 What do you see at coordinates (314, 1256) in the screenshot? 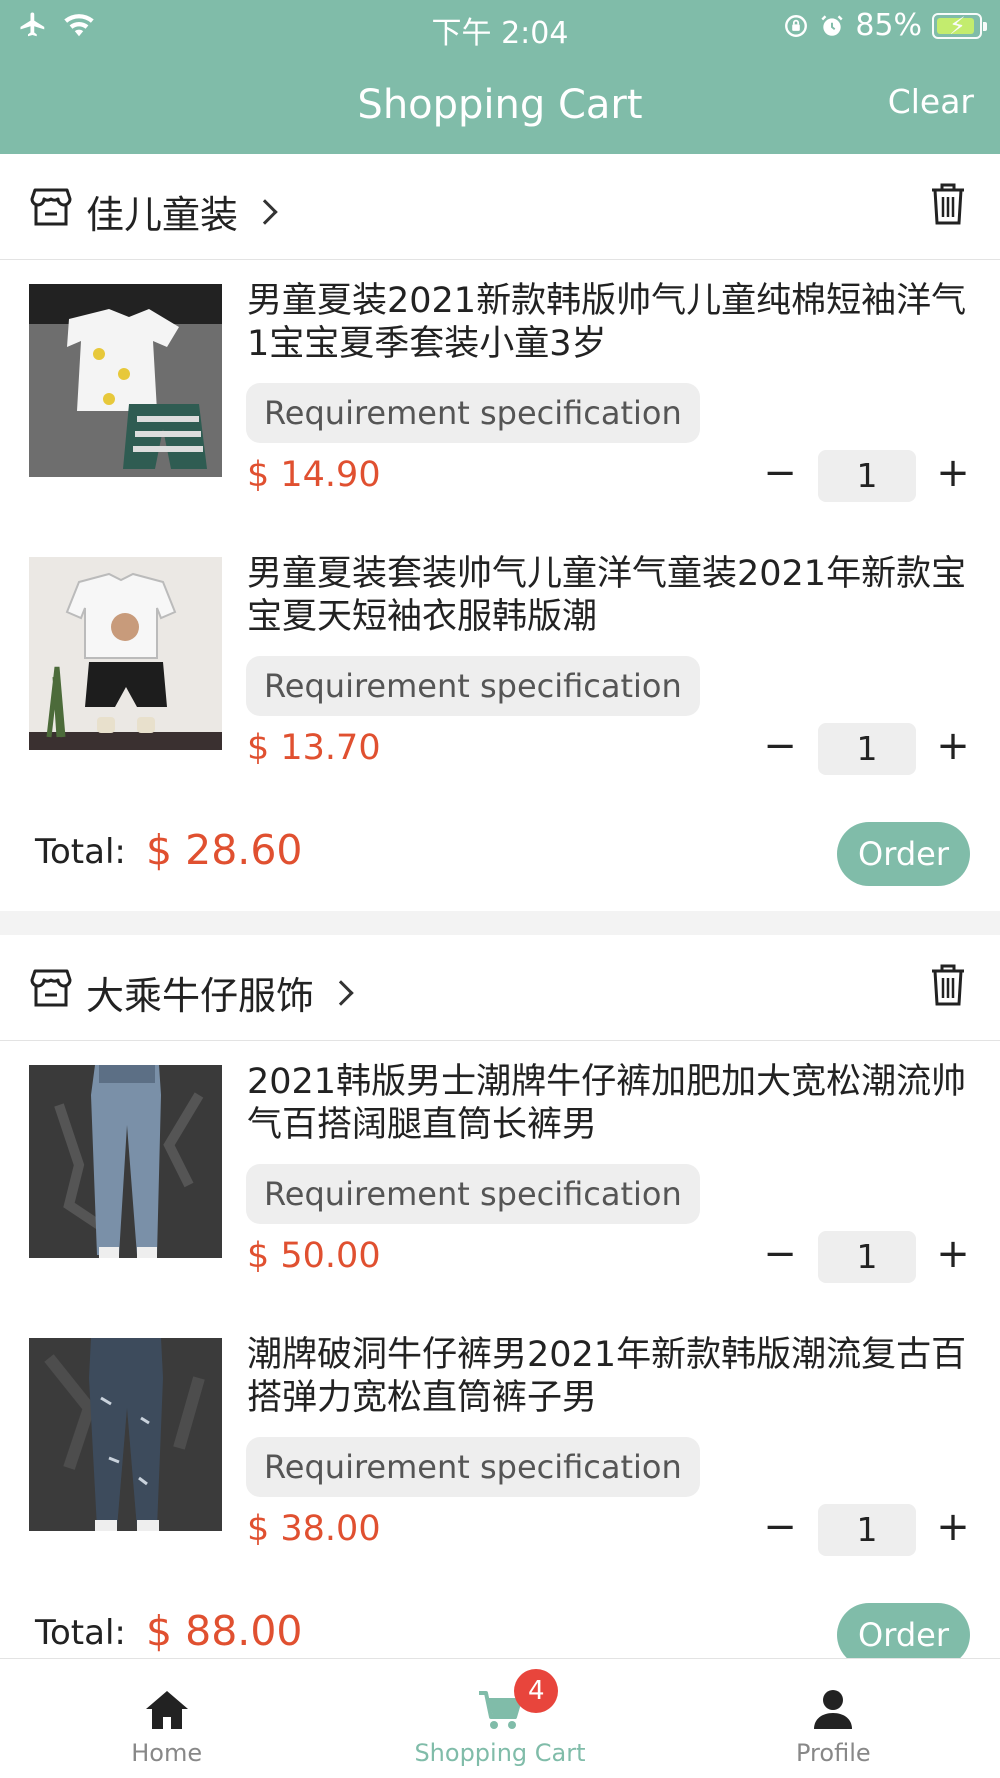
I see `product-price: $ 50.00` at bounding box center [314, 1256].